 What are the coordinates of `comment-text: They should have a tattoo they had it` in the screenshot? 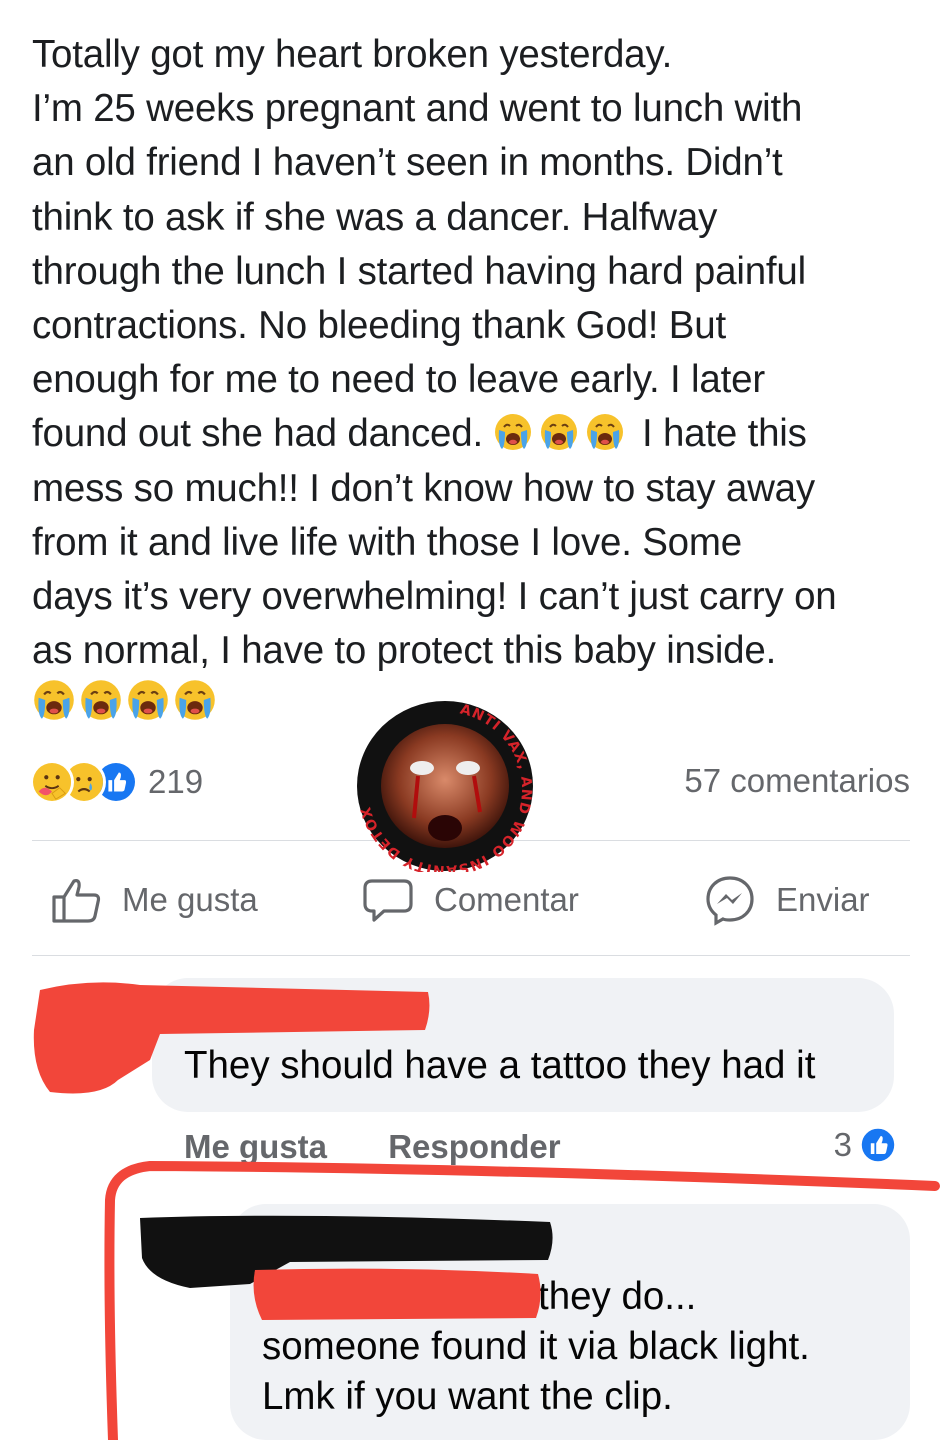 It's located at (500, 1065).